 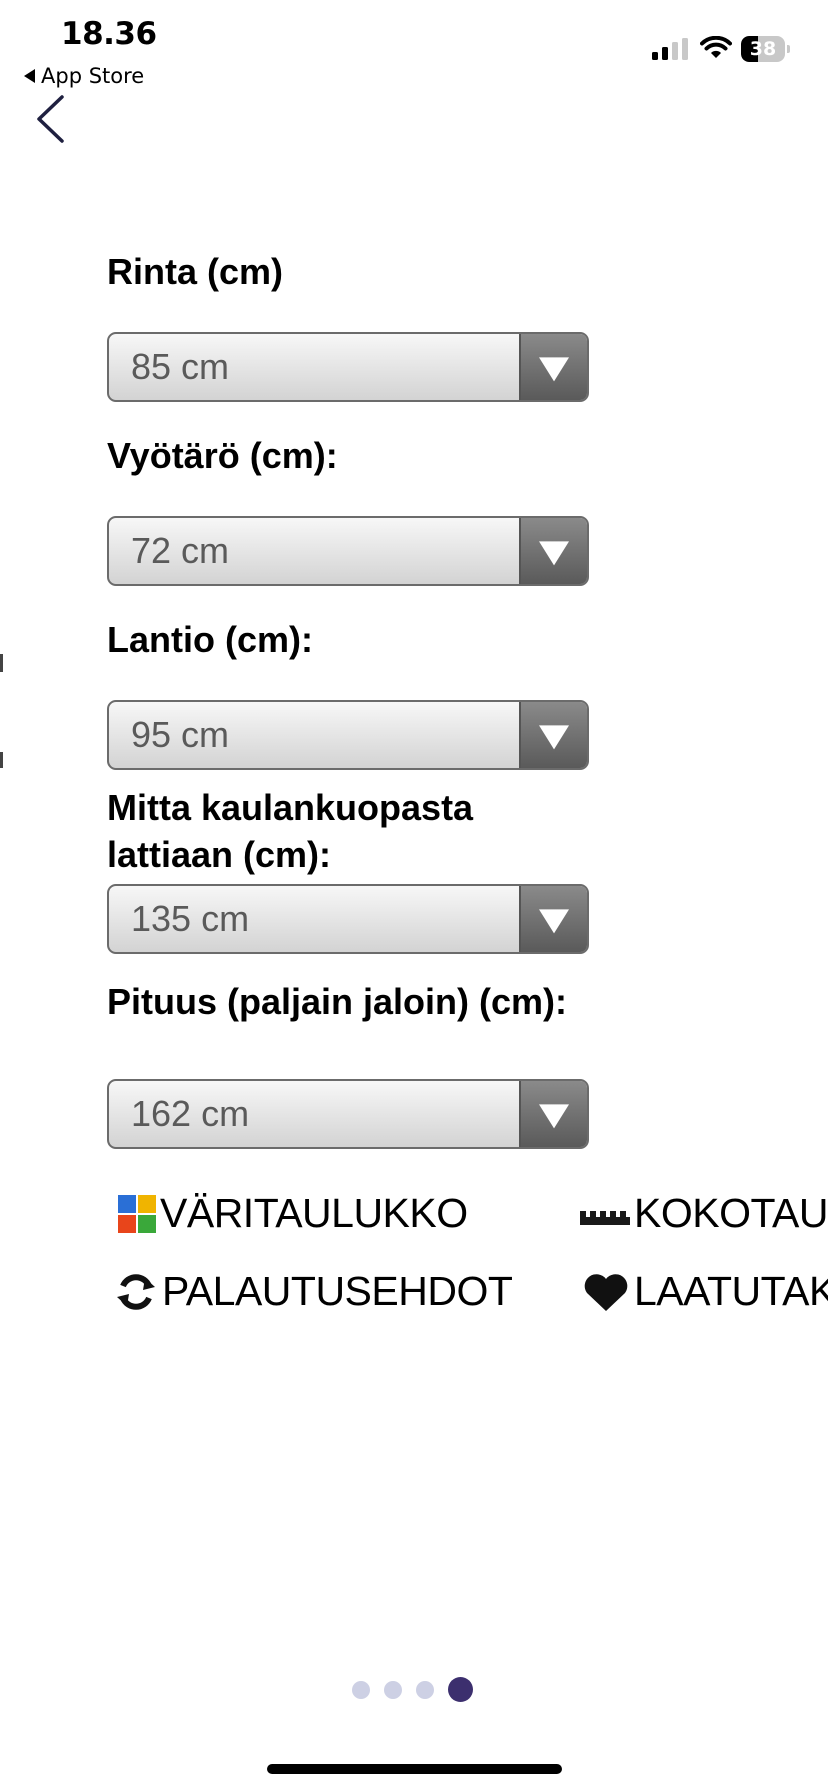 I want to click on size-chart-label: KOKOTAU, so click(x=731, y=1213).